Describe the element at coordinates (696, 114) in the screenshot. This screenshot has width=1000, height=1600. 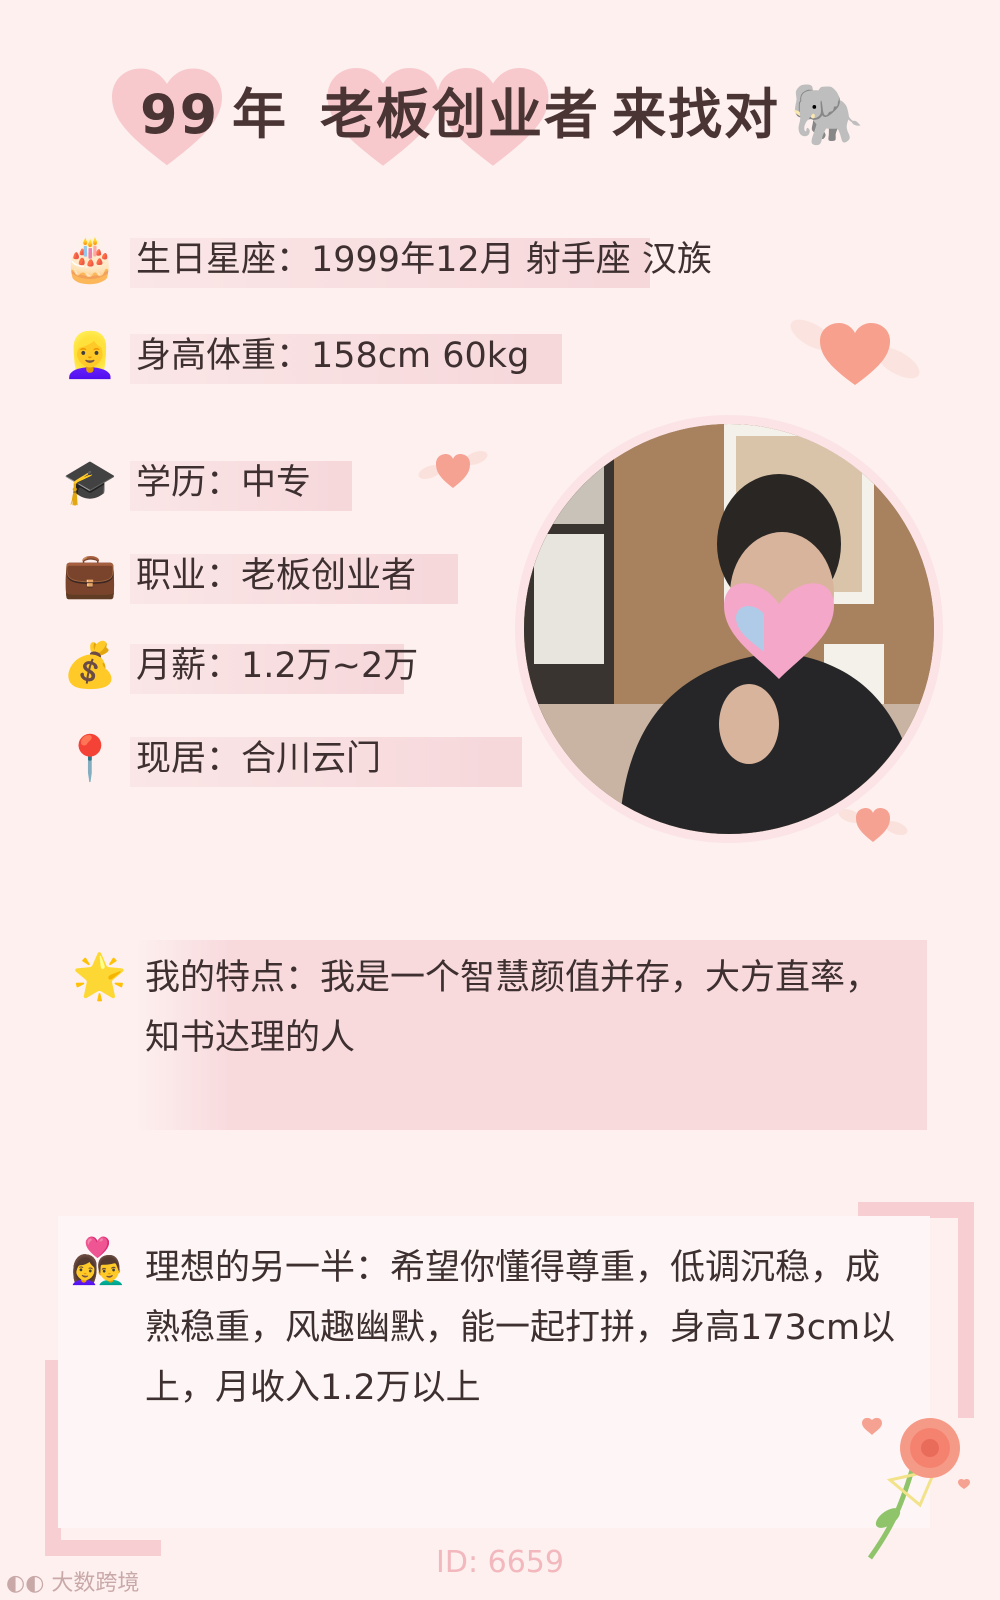
I see `title-call-to-action: 来找对` at that location.